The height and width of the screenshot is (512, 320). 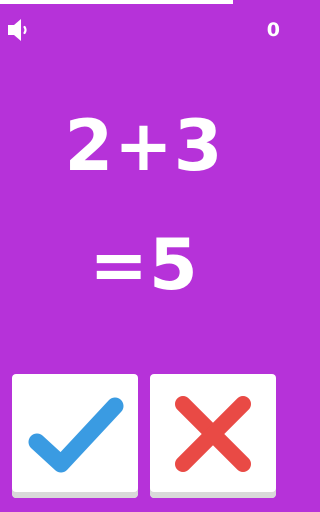 What do you see at coordinates (144, 265) in the screenshot?
I see `equation-result: =5` at bounding box center [144, 265].